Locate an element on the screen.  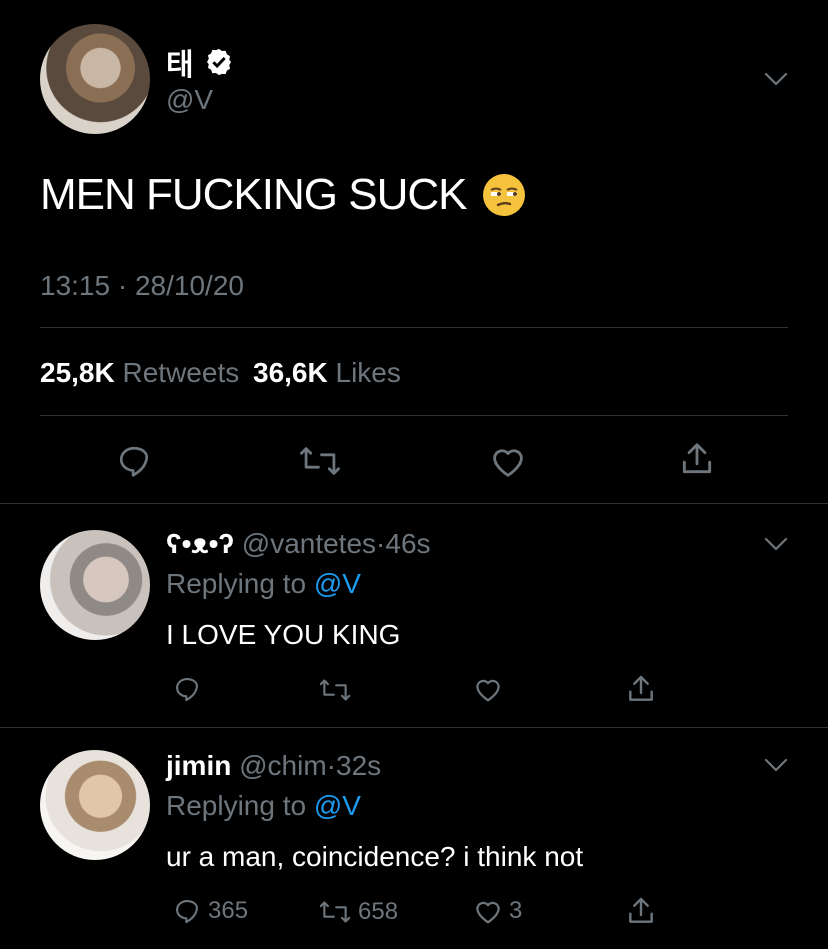
reply-text: ur a man, coincidence? i think not is located at coordinates (375, 856).